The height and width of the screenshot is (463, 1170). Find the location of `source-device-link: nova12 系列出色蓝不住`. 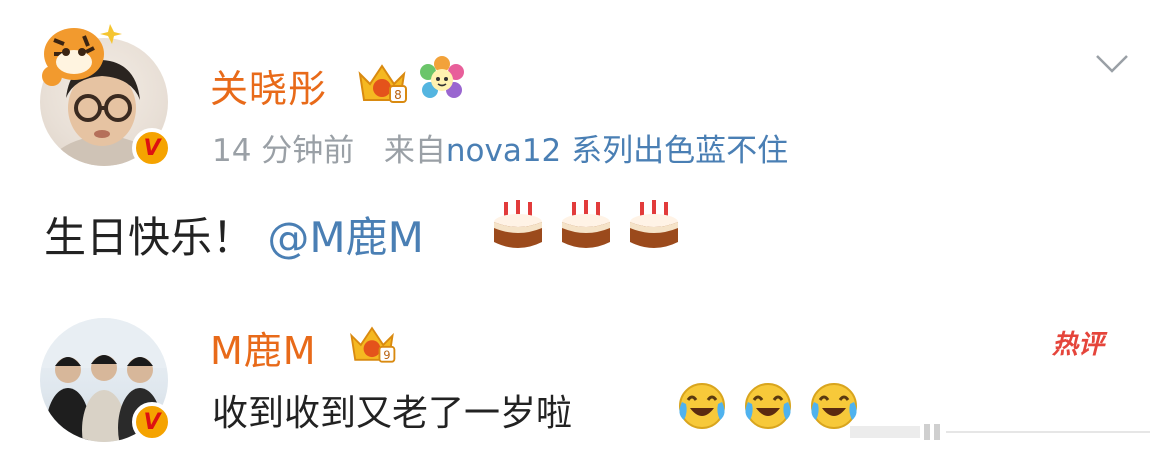

source-device-link: nova12 系列出色蓝不住 is located at coordinates (617, 151).